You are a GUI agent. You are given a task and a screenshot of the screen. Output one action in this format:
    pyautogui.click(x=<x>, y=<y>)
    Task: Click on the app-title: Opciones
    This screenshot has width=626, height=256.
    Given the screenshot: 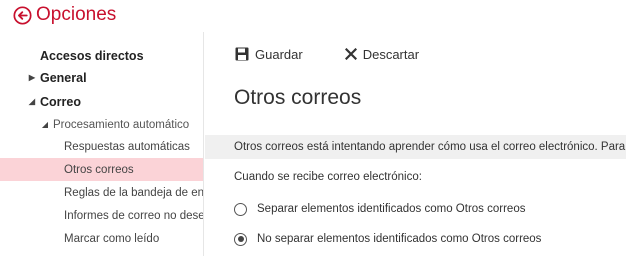 What is the action you would take?
    pyautogui.click(x=76, y=14)
    